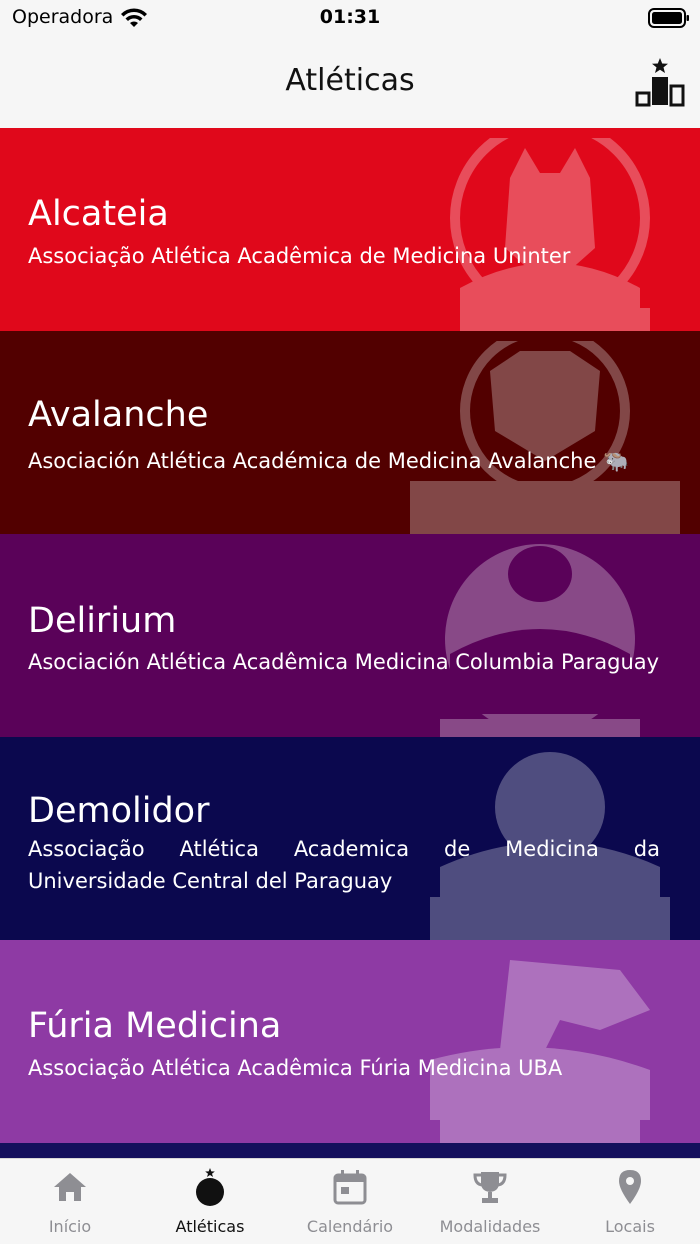  Describe the element at coordinates (550, 234) in the screenshot. I see `wolf-mascot-logo` at that location.